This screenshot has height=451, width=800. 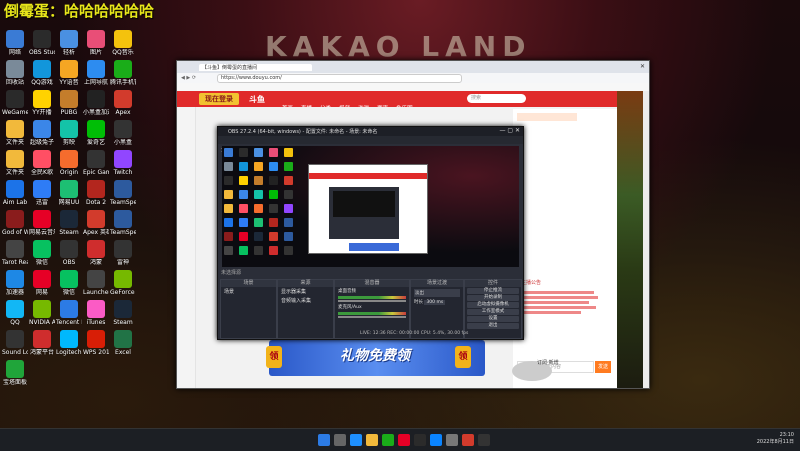 I want to click on desktop-icon: WPS 2019, so click(x=96, y=343).